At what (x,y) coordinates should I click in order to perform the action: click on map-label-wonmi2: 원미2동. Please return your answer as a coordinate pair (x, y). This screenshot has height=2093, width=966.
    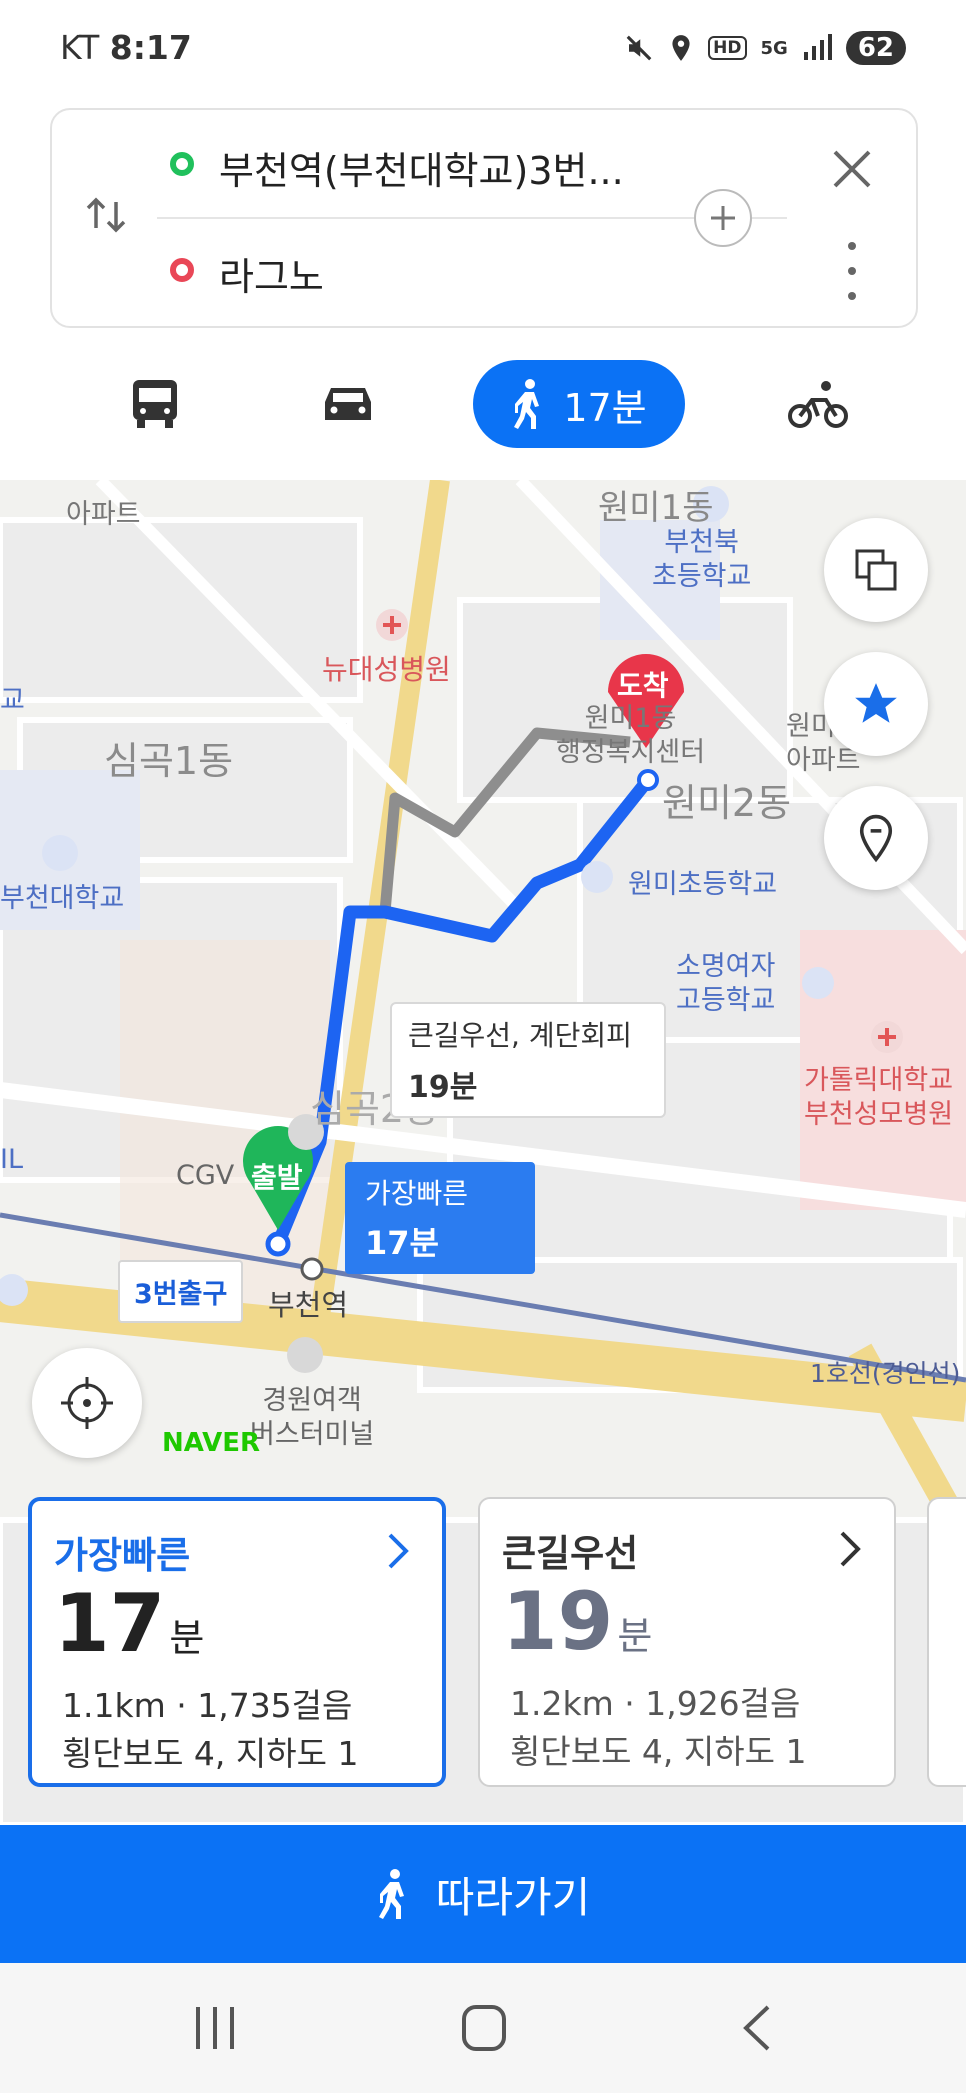
    Looking at the image, I should click on (727, 803).